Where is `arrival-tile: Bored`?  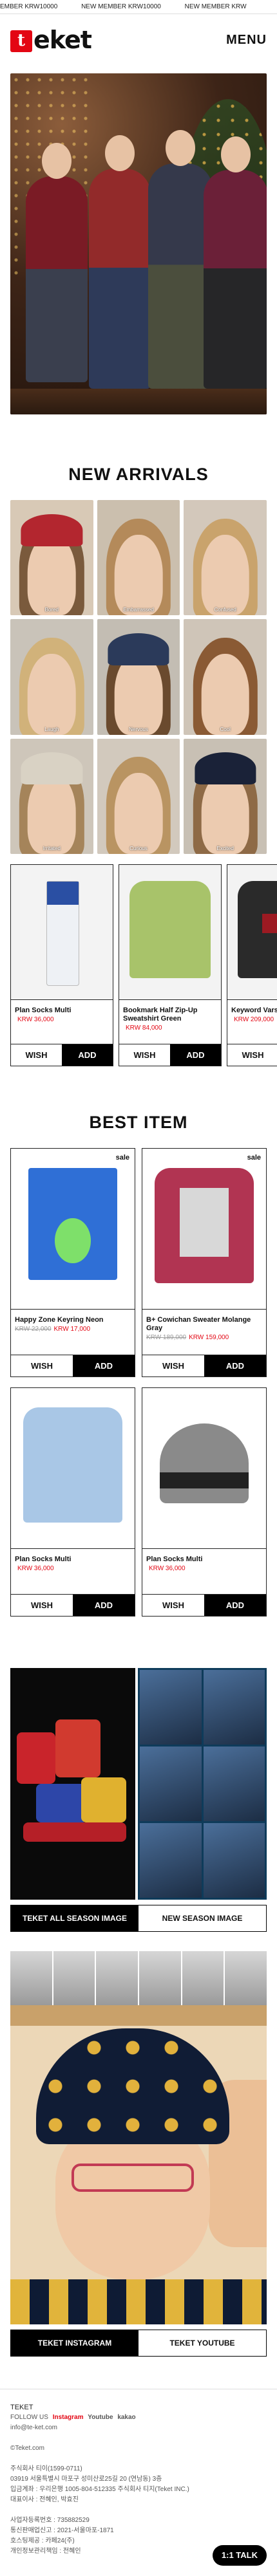
arrival-tile: Bored is located at coordinates (51, 558).